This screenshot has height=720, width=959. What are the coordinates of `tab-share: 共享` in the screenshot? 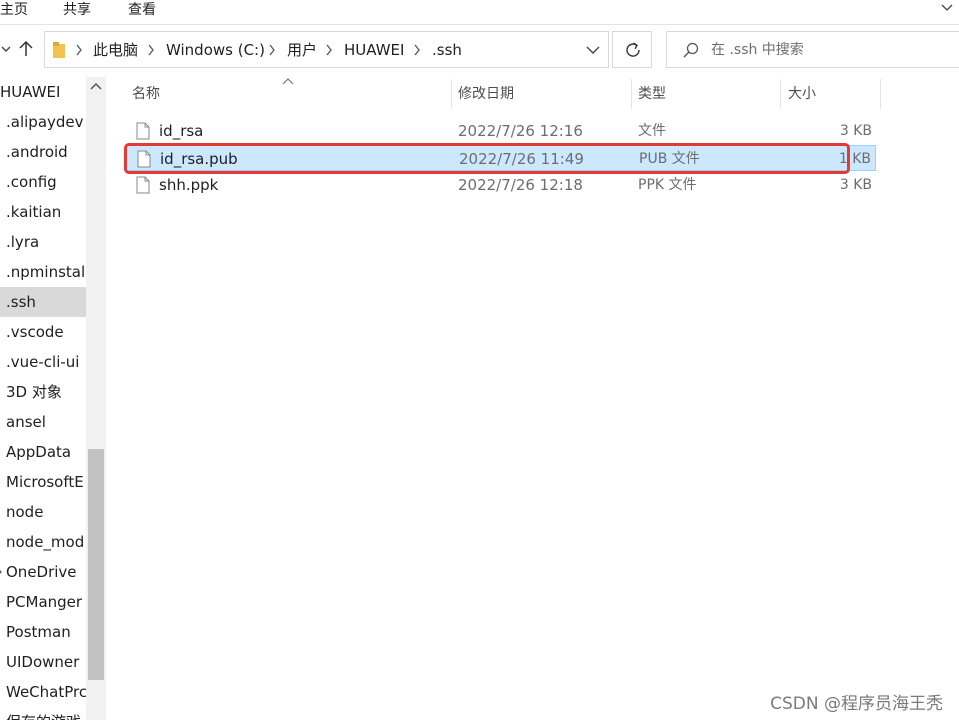 It's located at (77, 10).